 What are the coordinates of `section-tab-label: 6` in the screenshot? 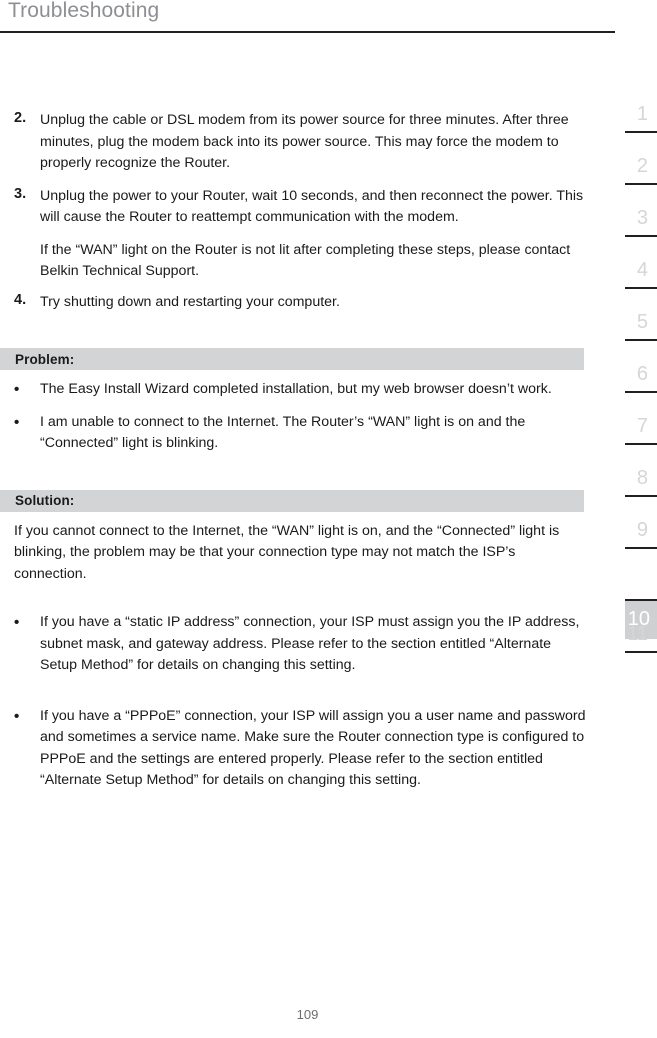 It's located at (642, 374).